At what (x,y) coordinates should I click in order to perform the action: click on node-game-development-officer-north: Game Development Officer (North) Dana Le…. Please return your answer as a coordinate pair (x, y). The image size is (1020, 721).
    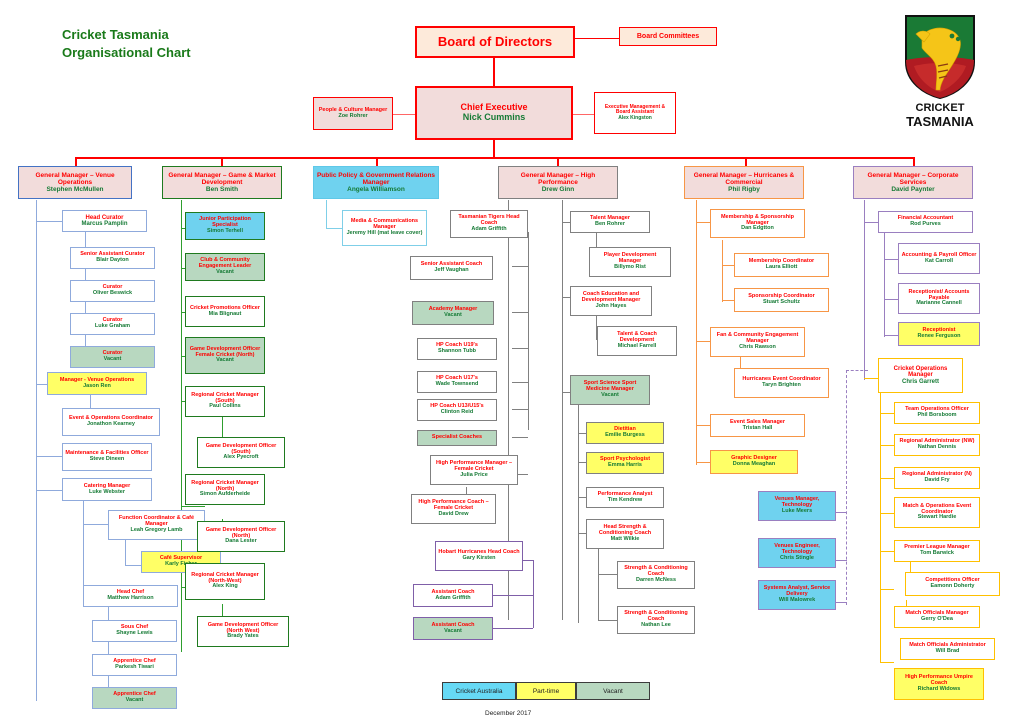
    Looking at the image, I should click on (241, 536).